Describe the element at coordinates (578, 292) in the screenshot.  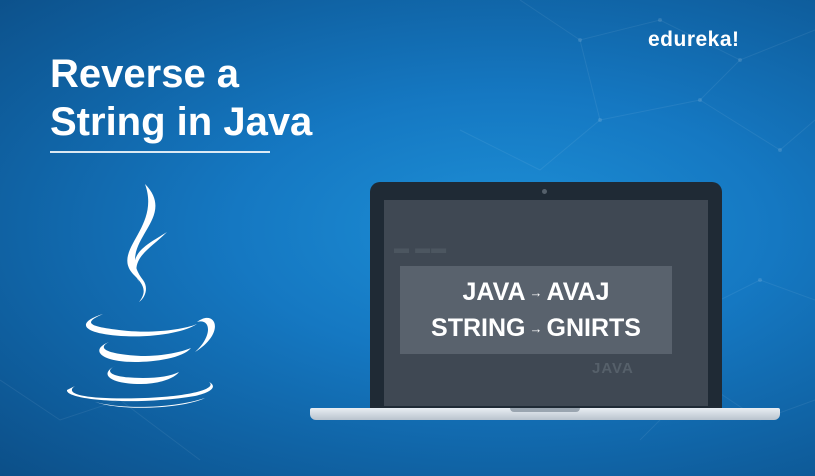
I see `example-output: AVAJ` at that location.